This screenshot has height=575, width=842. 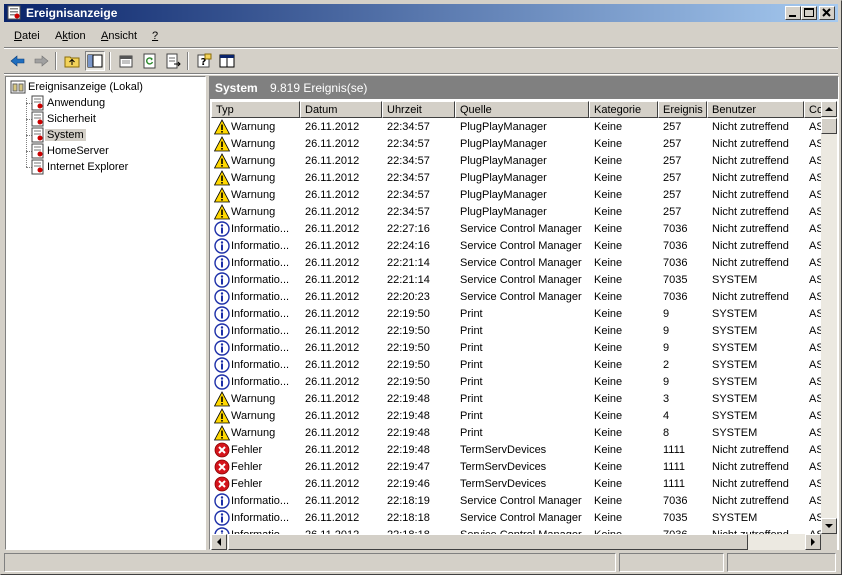 I want to click on scroll-right-button, so click(x=813, y=542).